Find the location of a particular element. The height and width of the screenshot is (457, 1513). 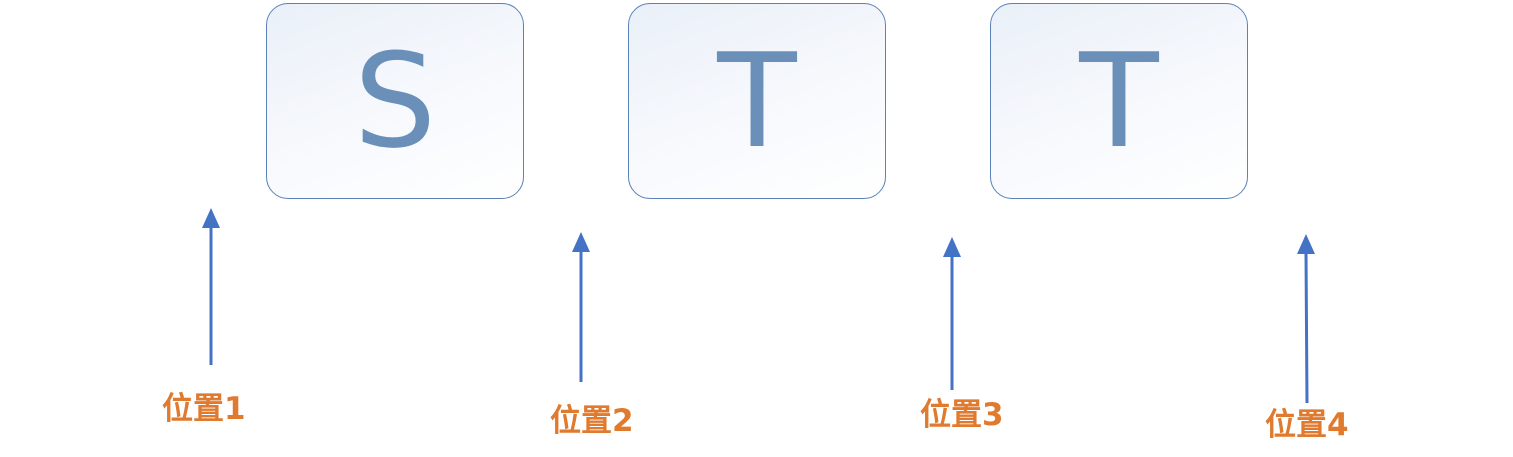

position-label-3: 位置3 is located at coordinates (962, 415).